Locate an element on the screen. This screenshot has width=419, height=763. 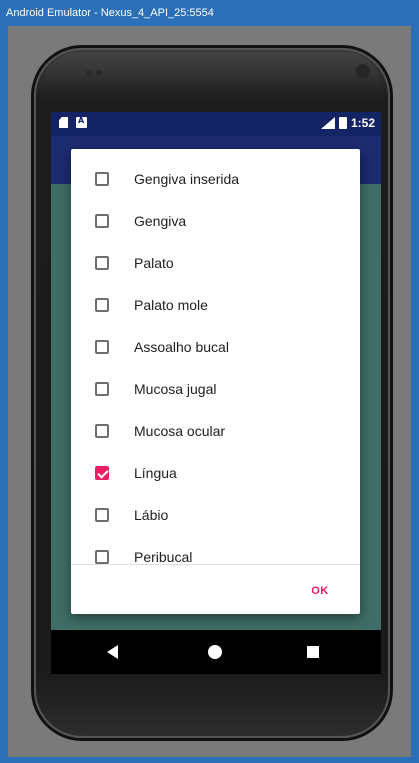
navigation-bar is located at coordinates (216, 652).